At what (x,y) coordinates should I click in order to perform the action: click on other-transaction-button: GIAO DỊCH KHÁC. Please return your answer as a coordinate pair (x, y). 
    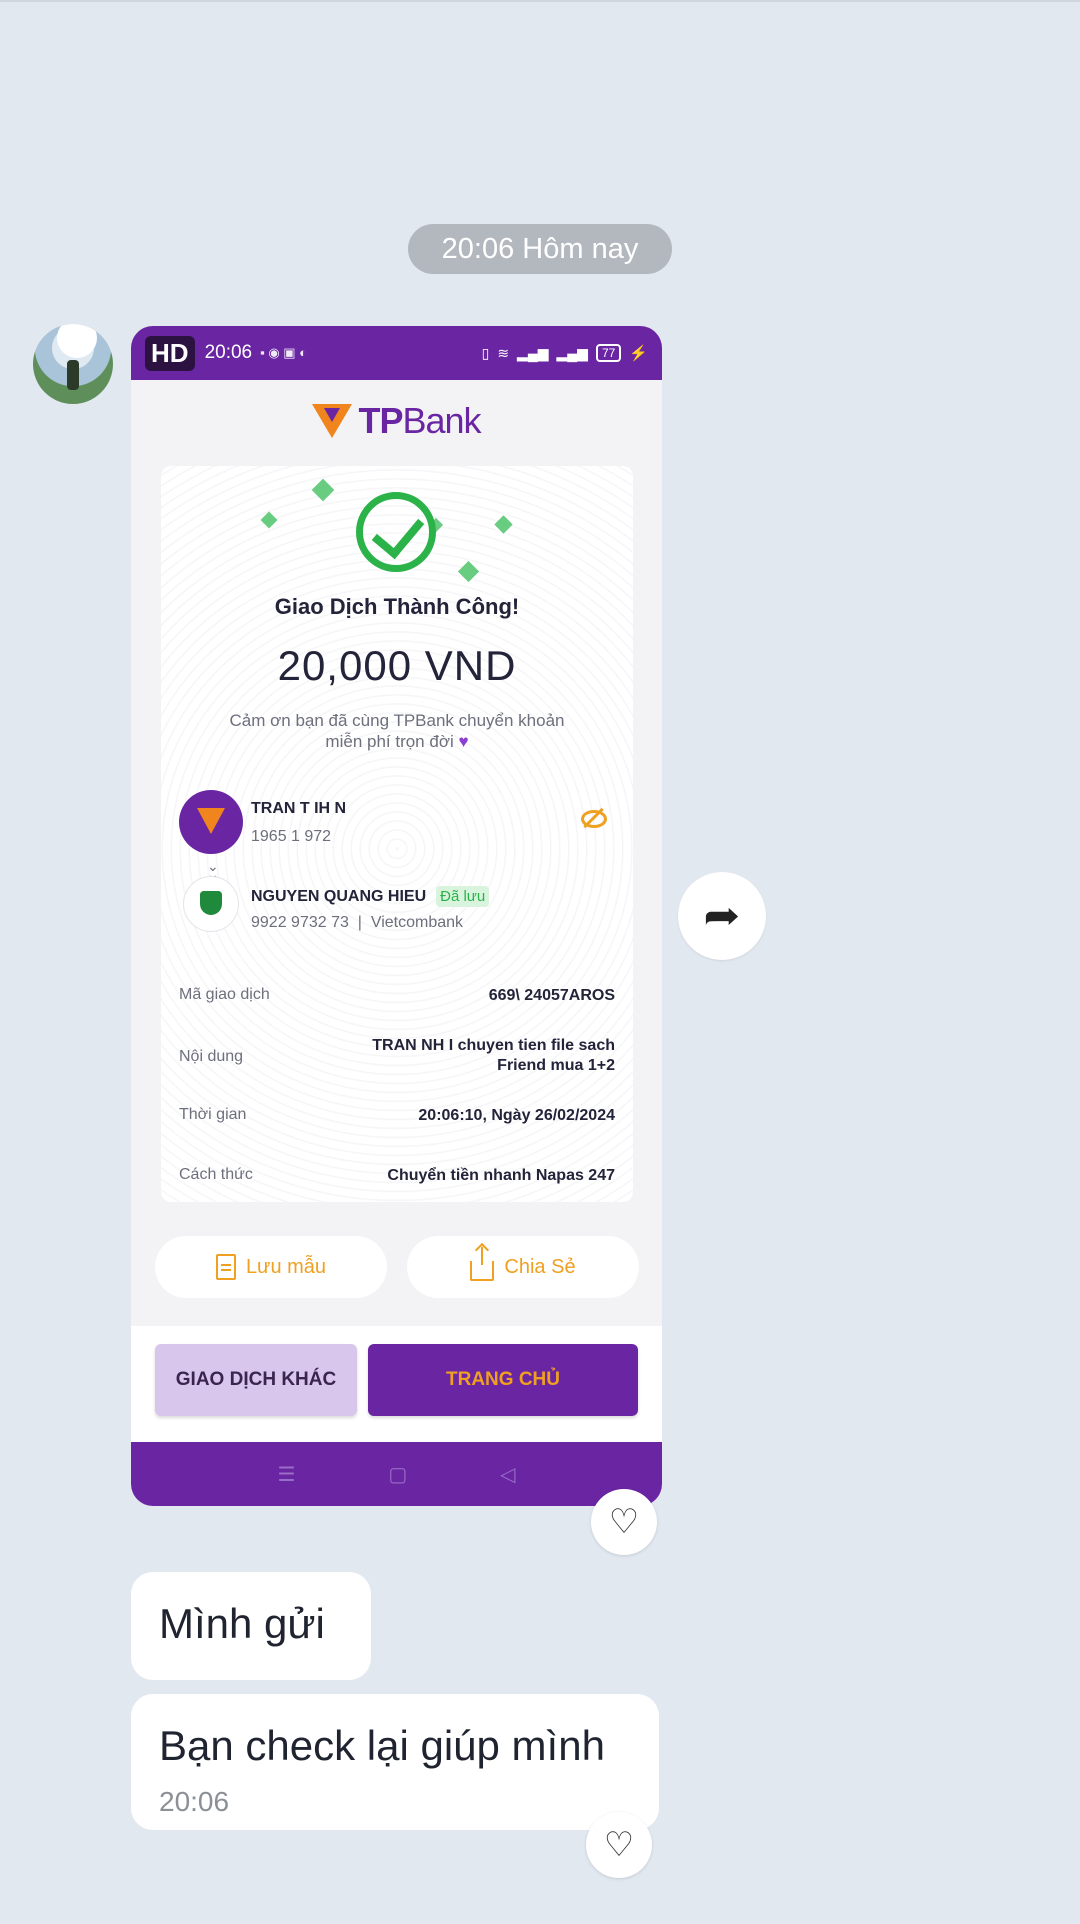
    Looking at the image, I should click on (256, 1380).